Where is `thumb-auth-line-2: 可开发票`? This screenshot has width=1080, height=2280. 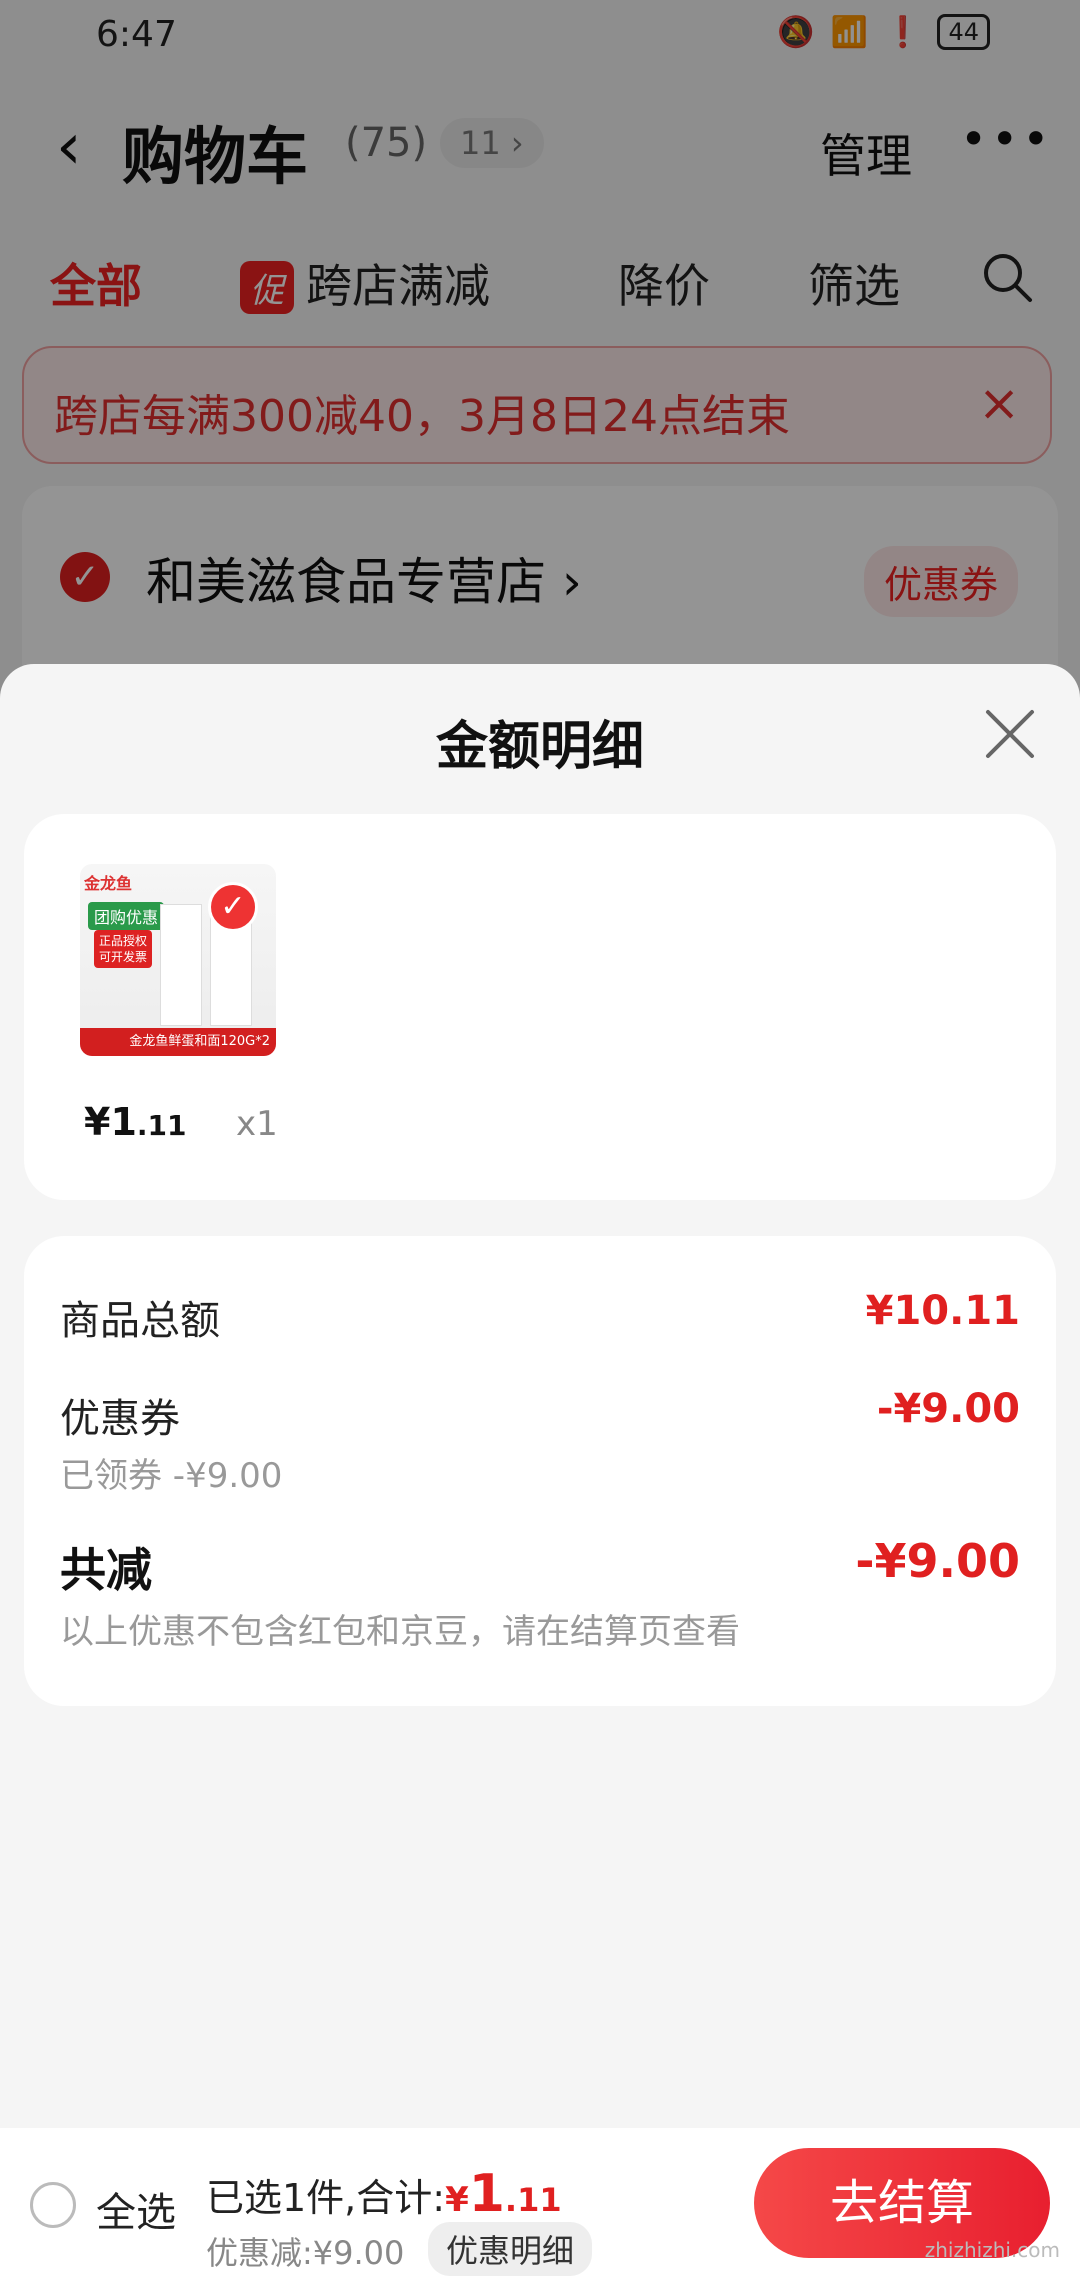 thumb-auth-line-2: 可开发票 is located at coordinates (123, 957).